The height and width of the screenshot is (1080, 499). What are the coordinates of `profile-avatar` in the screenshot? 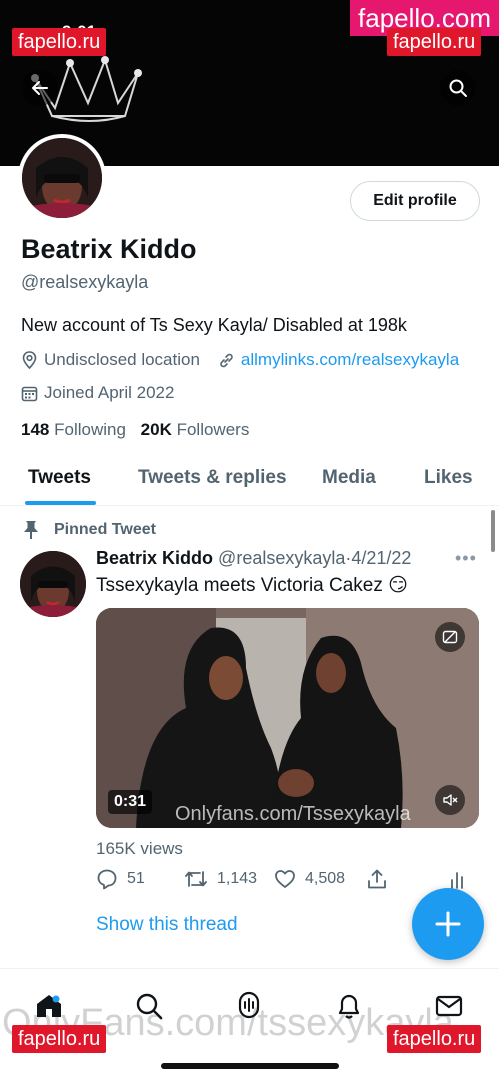 It's located at (62, 178).